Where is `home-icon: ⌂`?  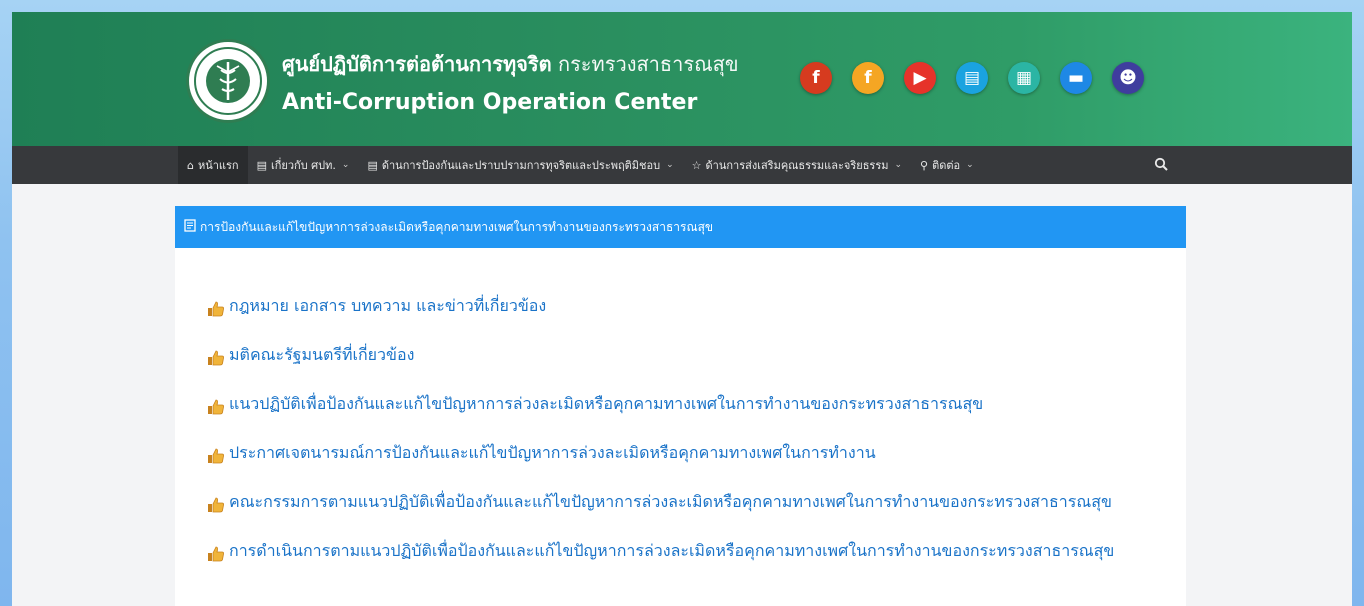 home-icon: ⌂ is located at coordinates (190, 165).